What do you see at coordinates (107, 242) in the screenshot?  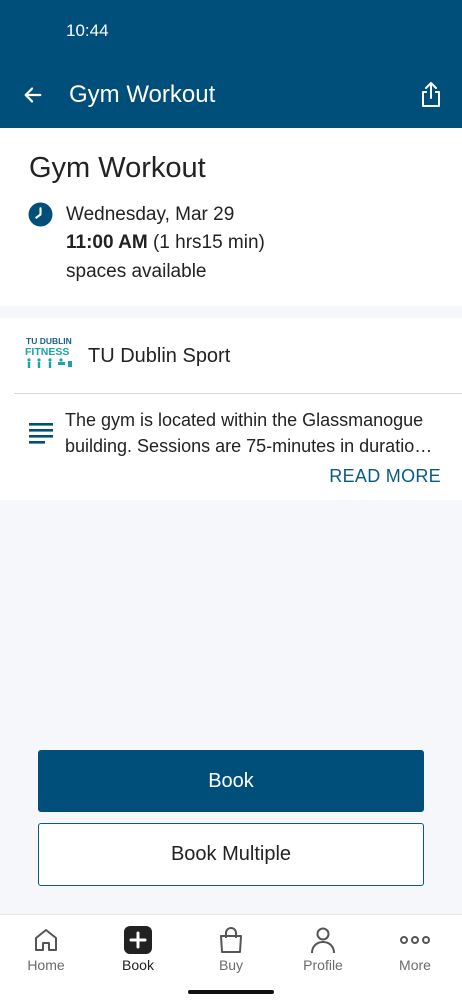 I see `event-time: 11:00 AM` at bounding box center [107, 242].